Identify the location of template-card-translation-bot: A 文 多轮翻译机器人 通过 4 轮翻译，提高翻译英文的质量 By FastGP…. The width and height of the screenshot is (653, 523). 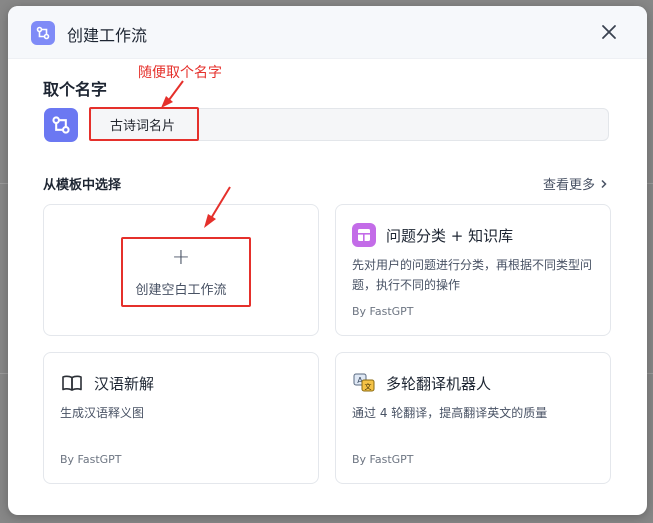
(473, 418).